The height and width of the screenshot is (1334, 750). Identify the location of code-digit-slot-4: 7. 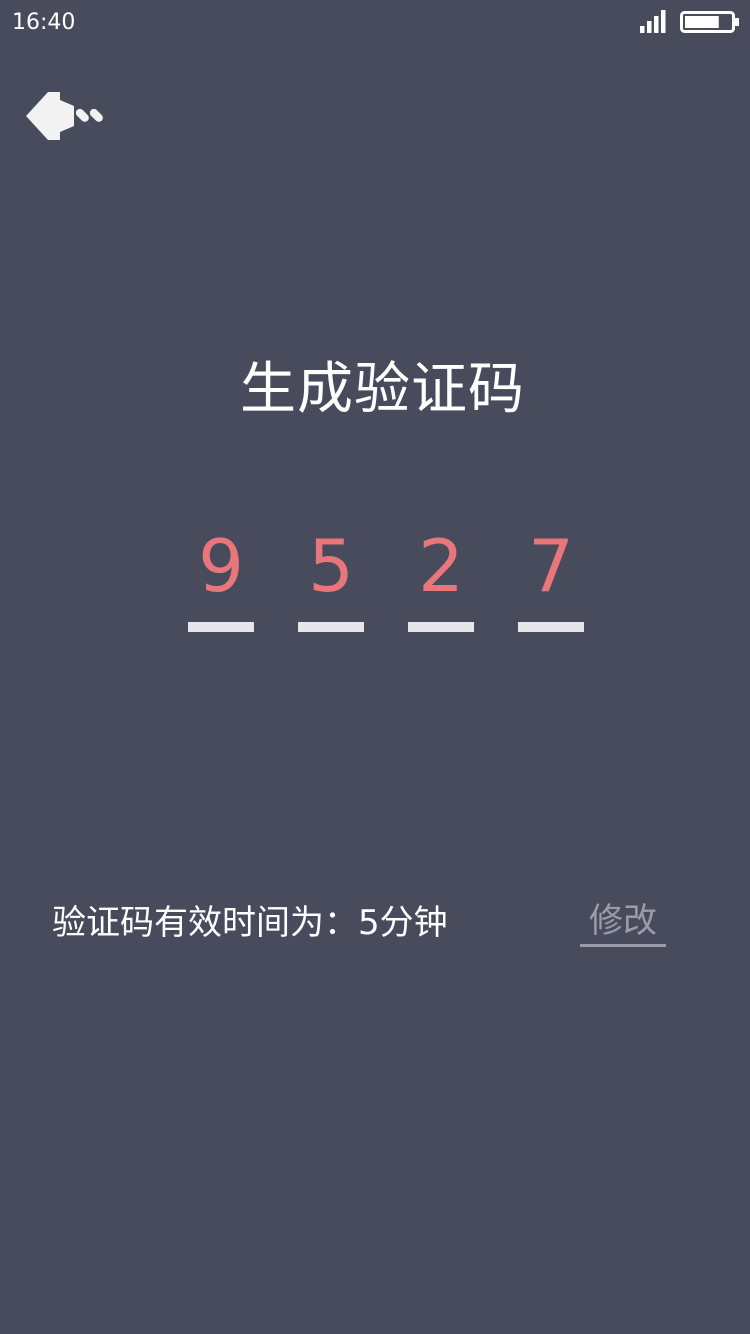
(551, 578).